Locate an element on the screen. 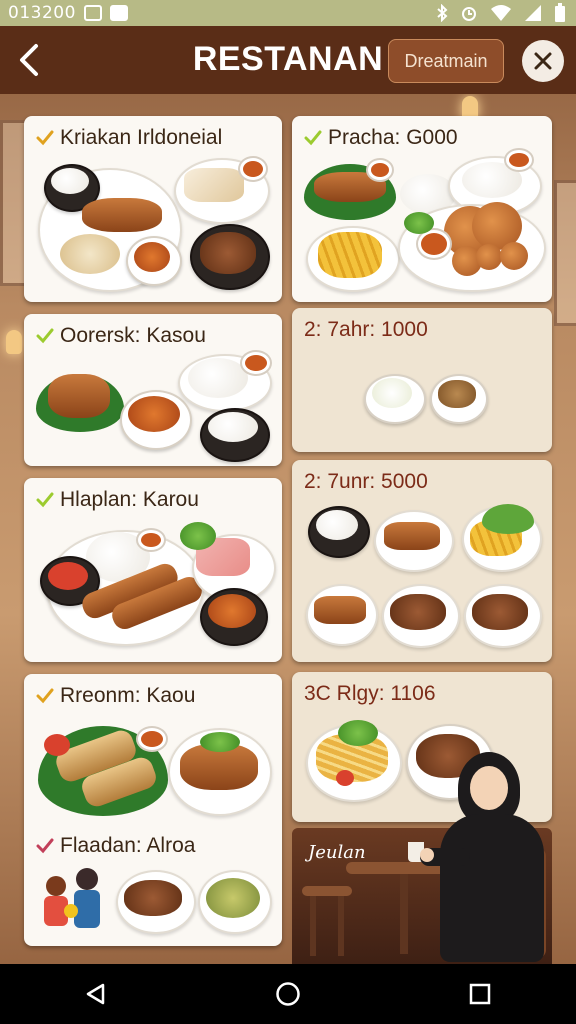 This screenshot has width=576, height=1024. curry is located at coordinates (152, 257).